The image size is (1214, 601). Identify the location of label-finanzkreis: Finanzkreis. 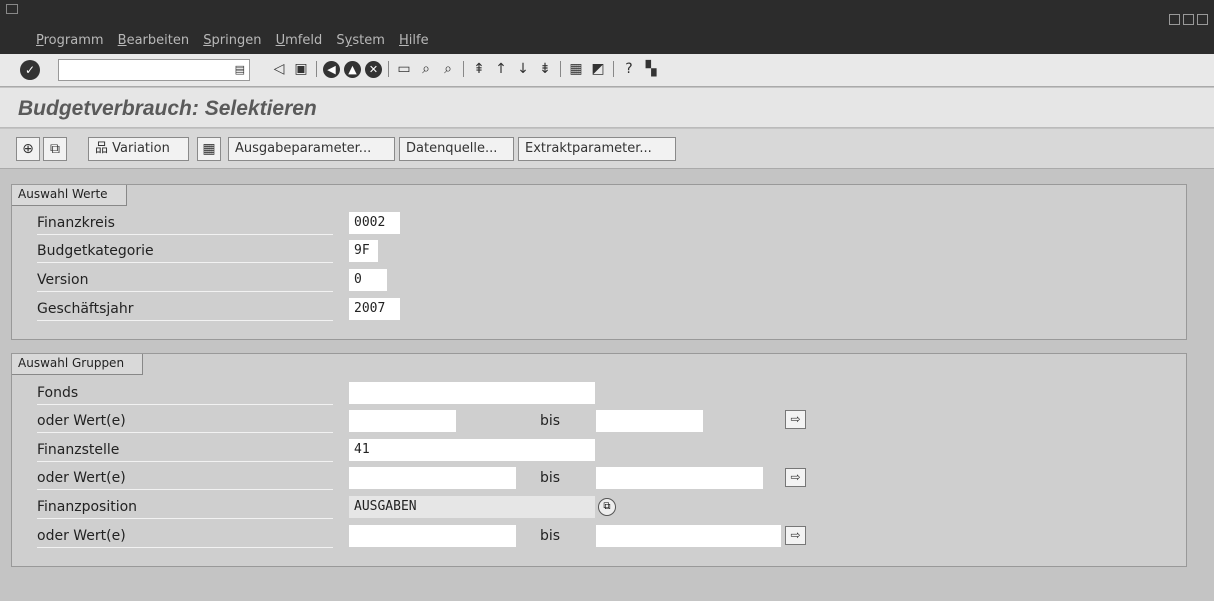
(185, 223).